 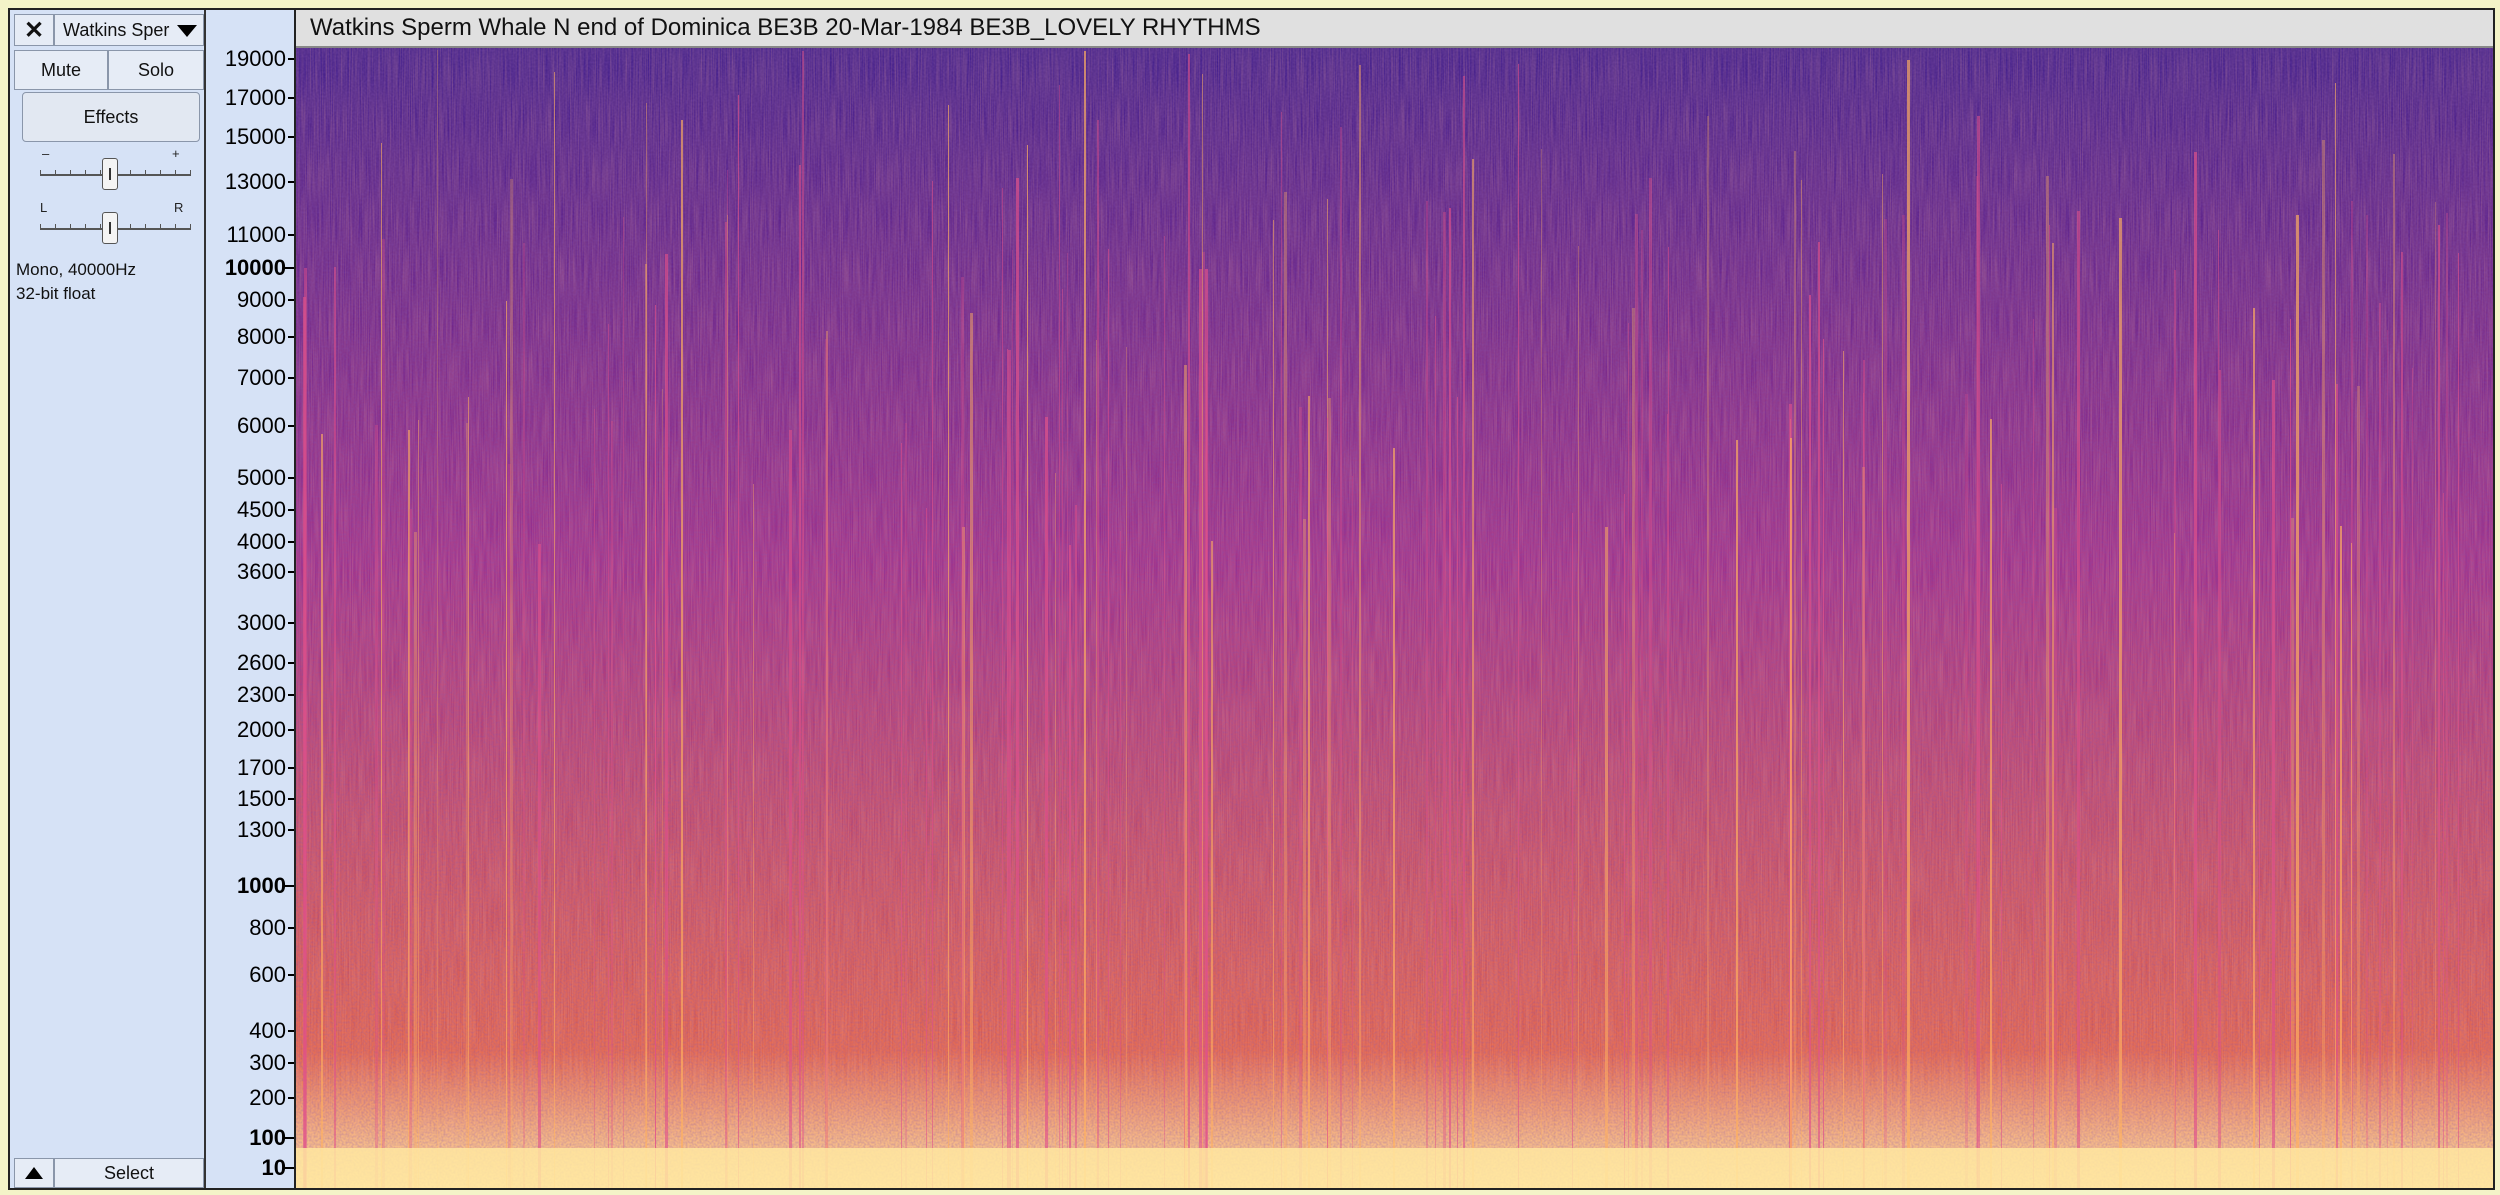 I want to click on collapse-track-button, so click(x=34, y=1173).